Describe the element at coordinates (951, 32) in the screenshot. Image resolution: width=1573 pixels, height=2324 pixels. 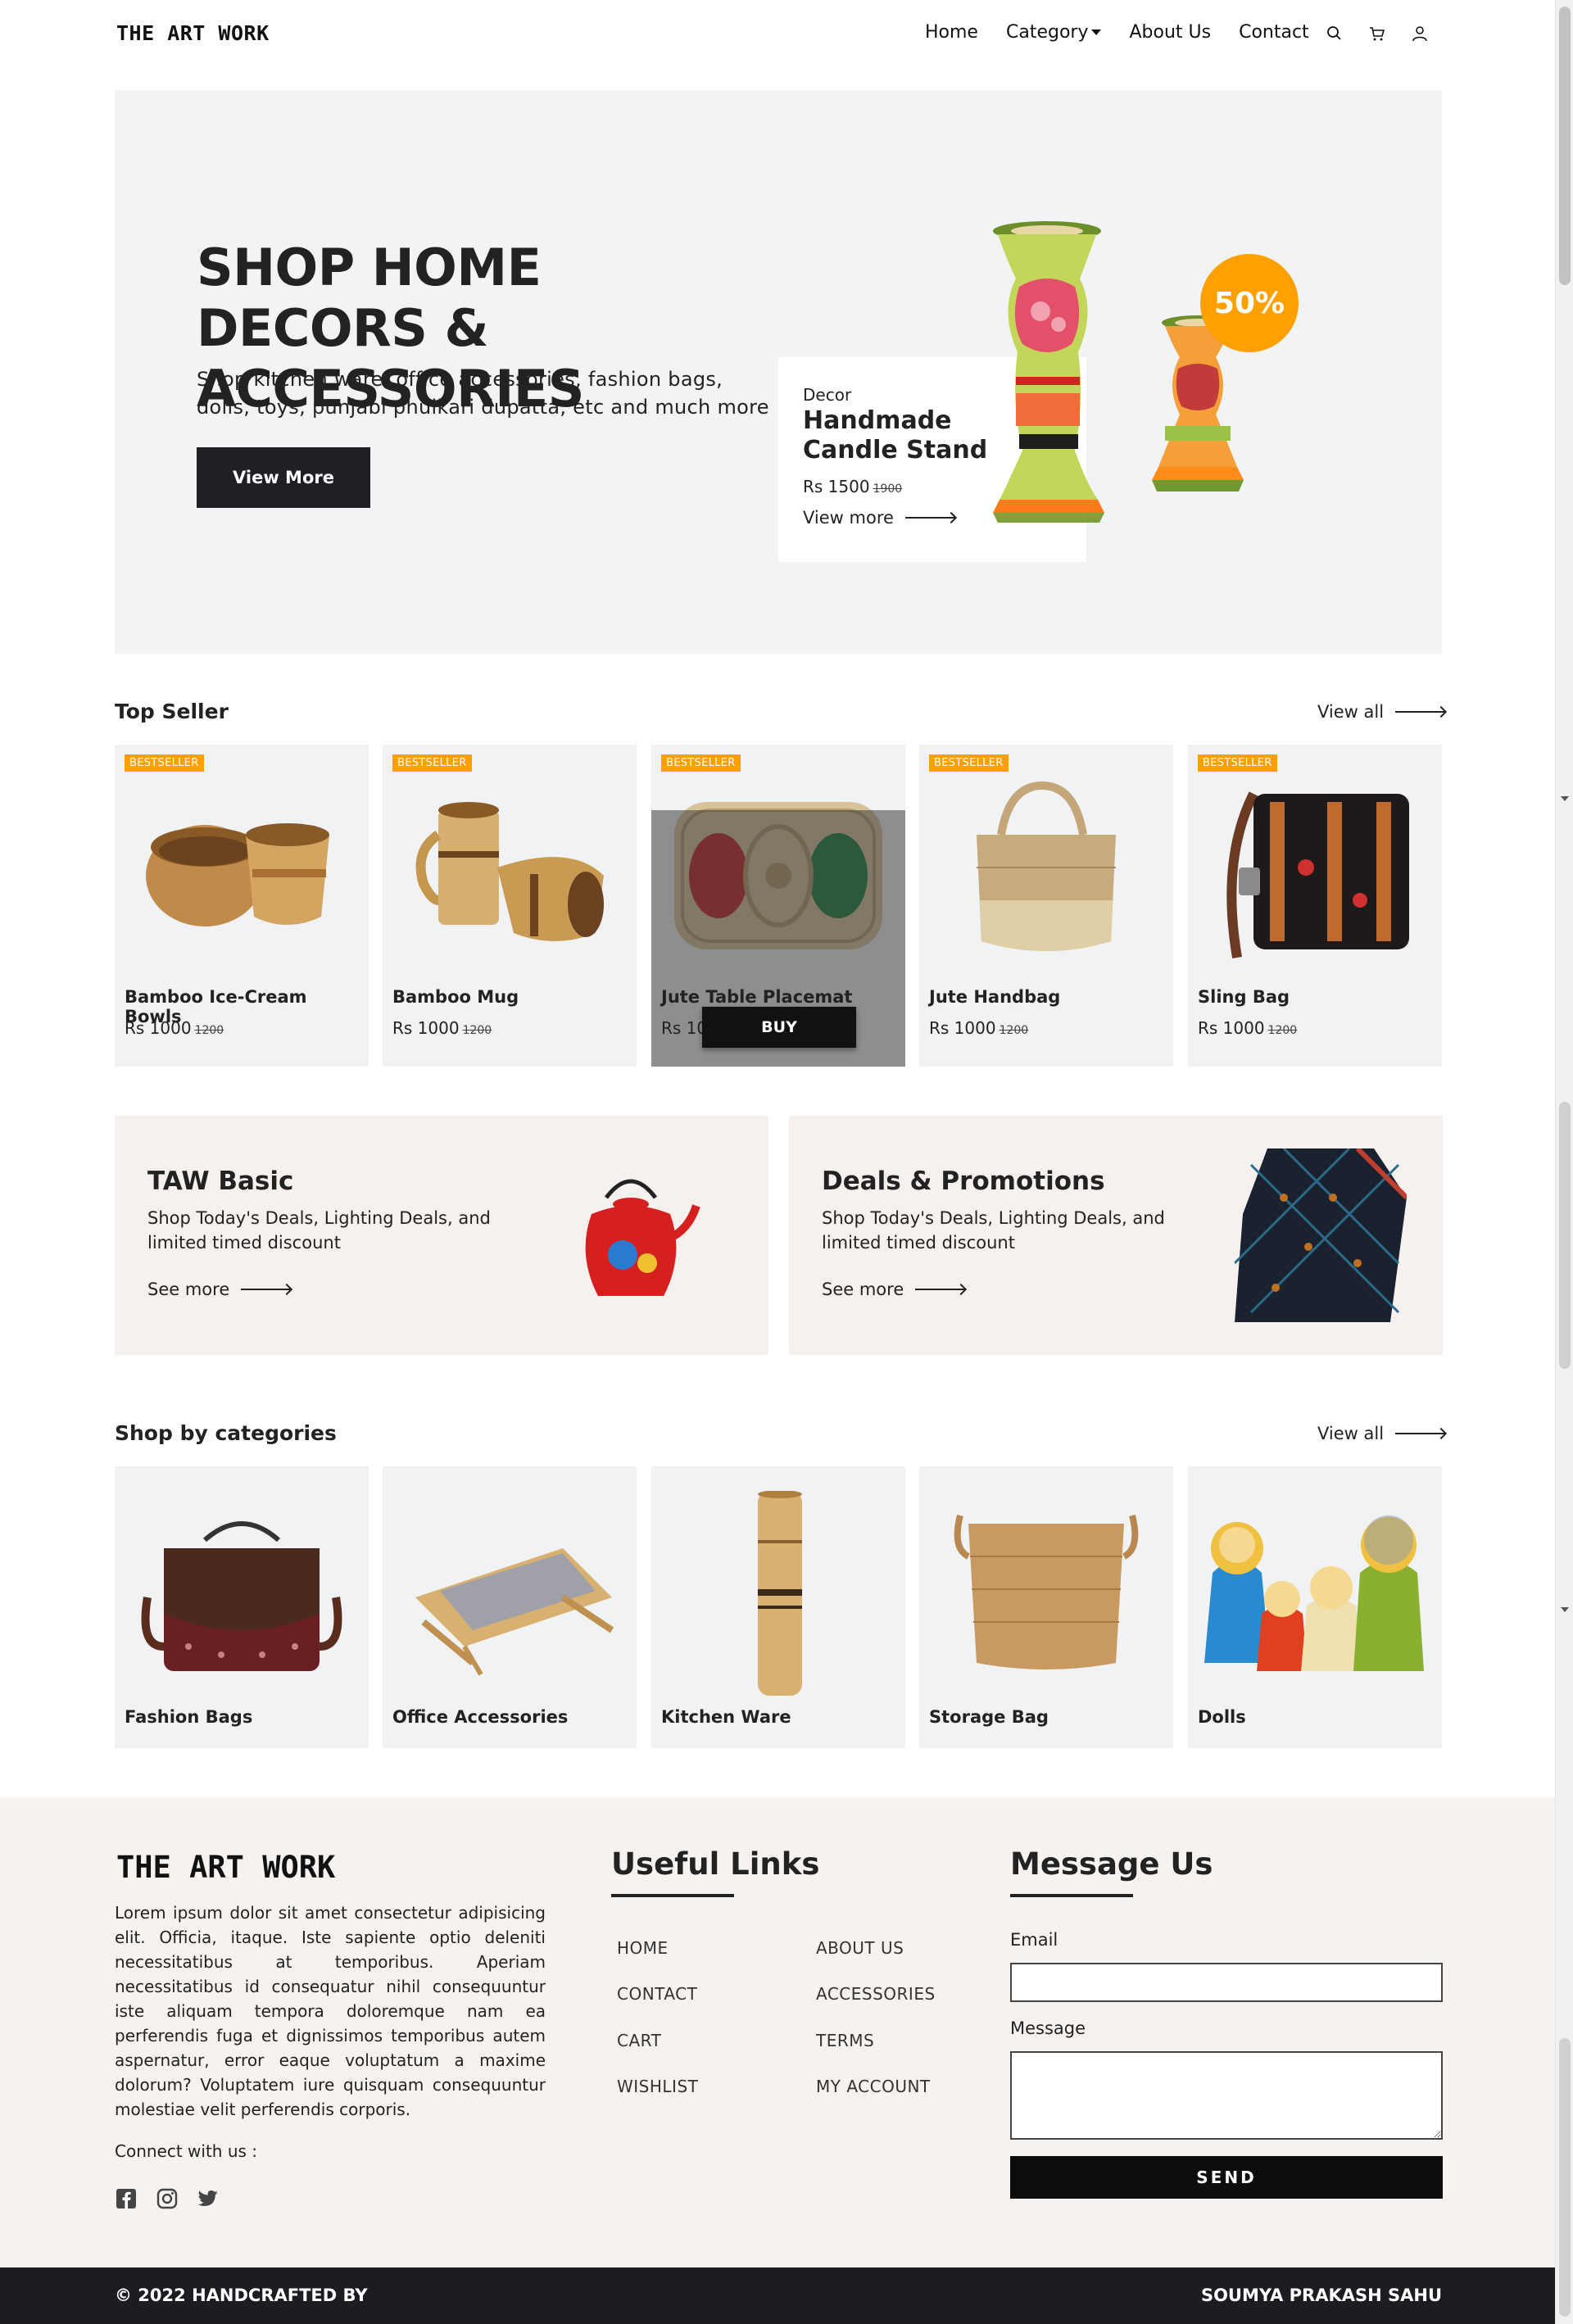
I see `nav-home-link: Home` at that location.